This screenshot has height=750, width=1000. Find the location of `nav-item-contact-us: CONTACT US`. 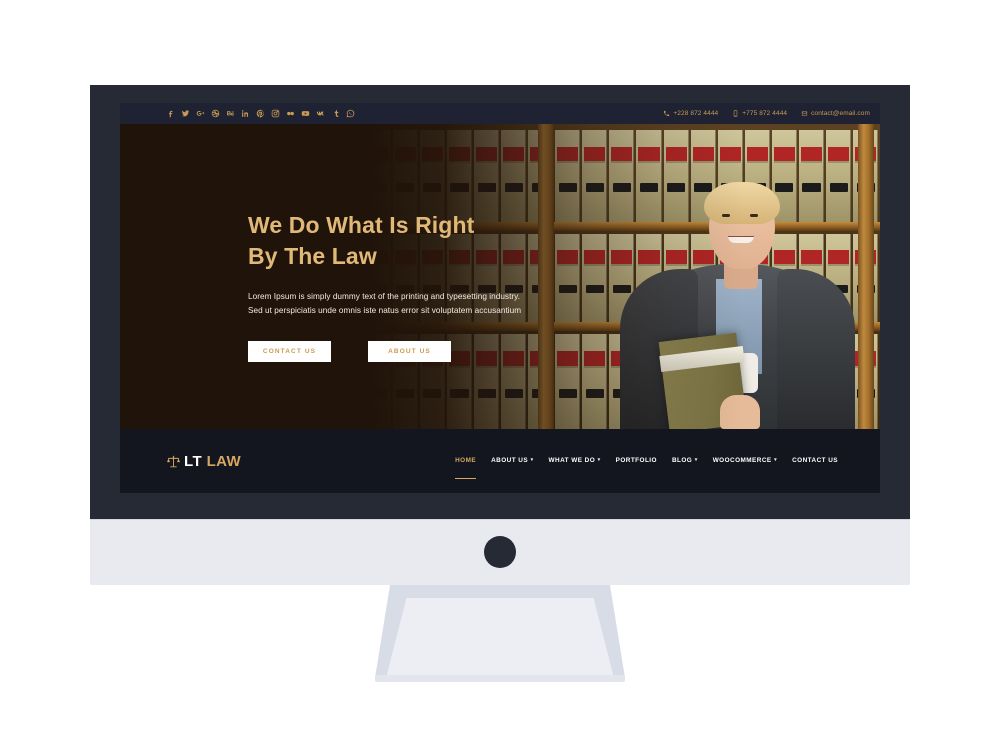

nav-item-contact-us: CONTACT US is located at coordinates (815, 461).